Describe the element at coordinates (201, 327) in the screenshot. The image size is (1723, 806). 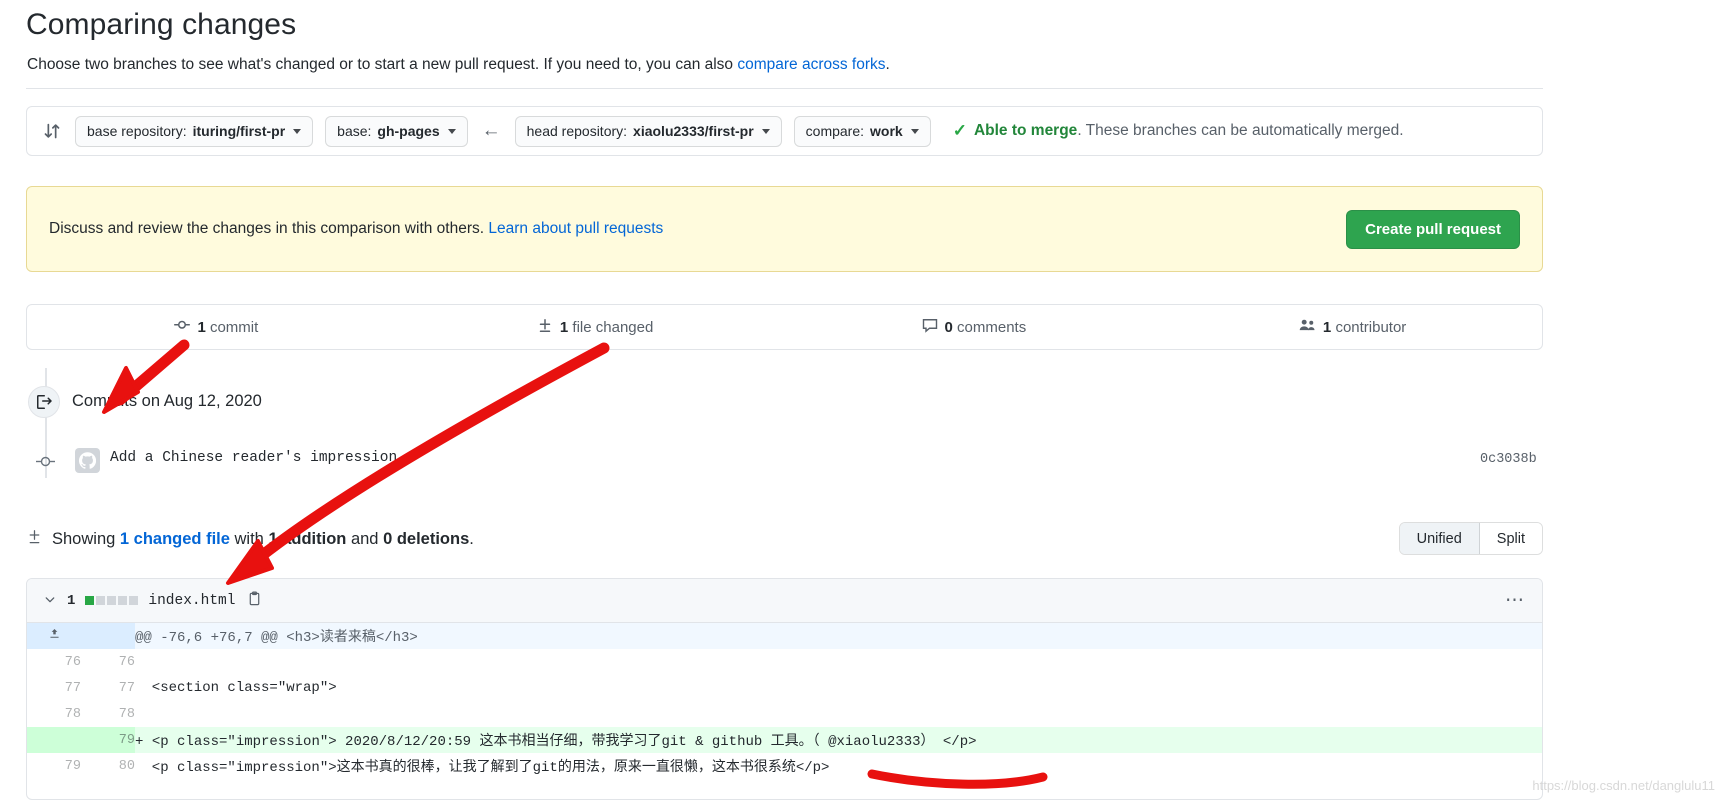
I see `stat-commits-count: 1` at that location.